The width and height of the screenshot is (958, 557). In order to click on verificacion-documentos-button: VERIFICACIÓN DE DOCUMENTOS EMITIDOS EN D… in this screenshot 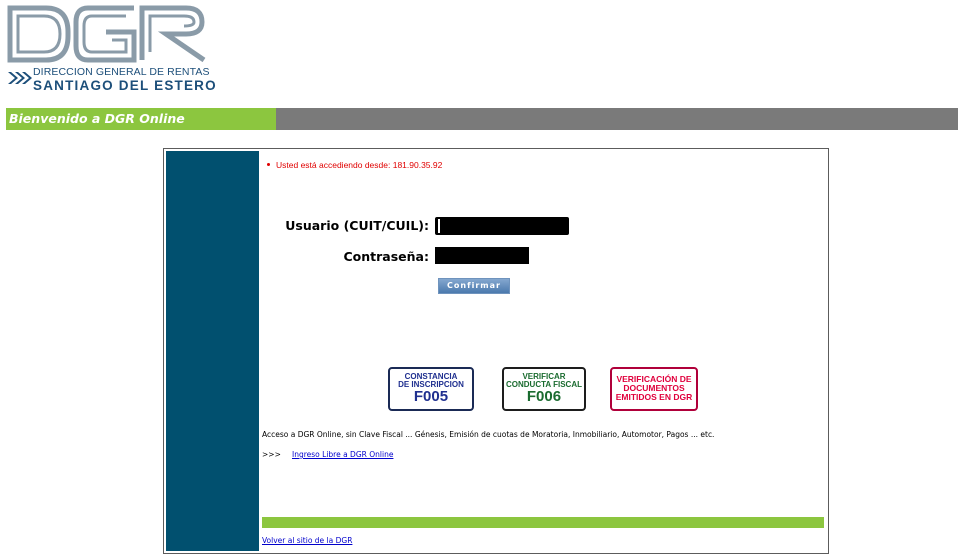, I will do `click(654, 389)`.